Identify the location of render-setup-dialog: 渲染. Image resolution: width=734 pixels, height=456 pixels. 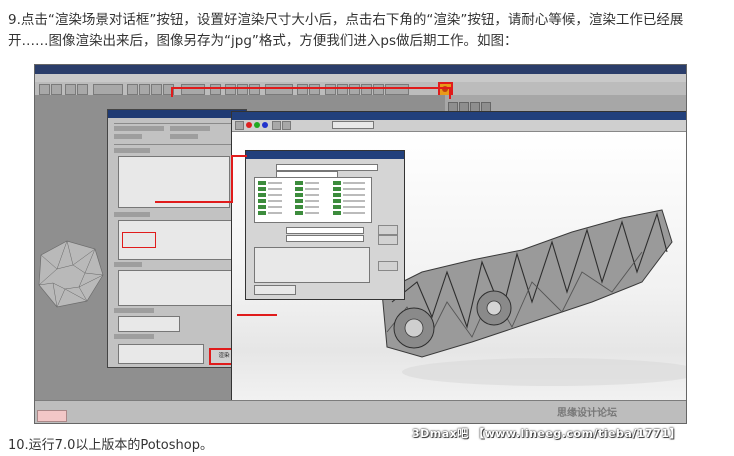
(177, 238).